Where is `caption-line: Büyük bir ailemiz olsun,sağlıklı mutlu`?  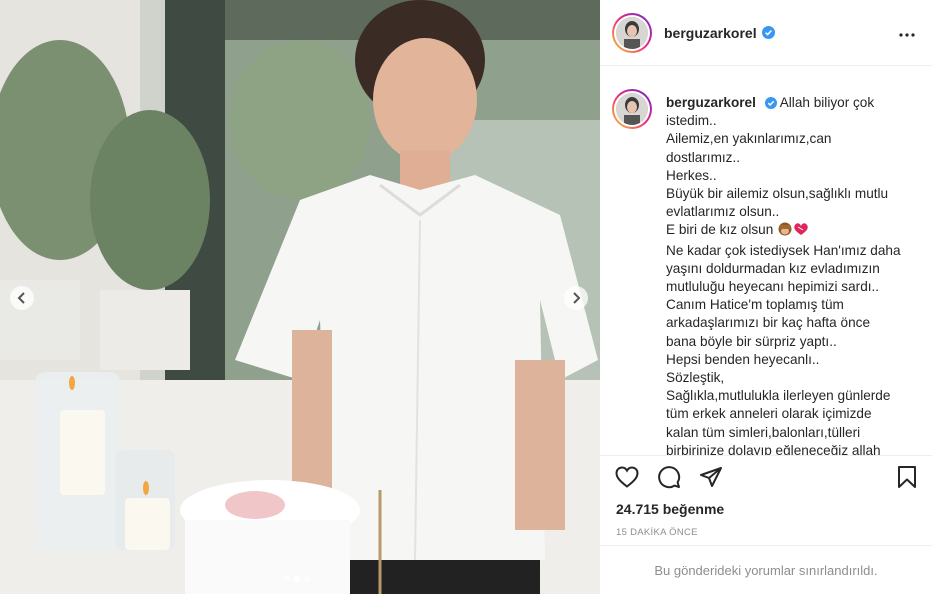
caption-line: Büyük bir ailemiz olsun,sağlıklı mutlu is located at coordinates (777, 194).